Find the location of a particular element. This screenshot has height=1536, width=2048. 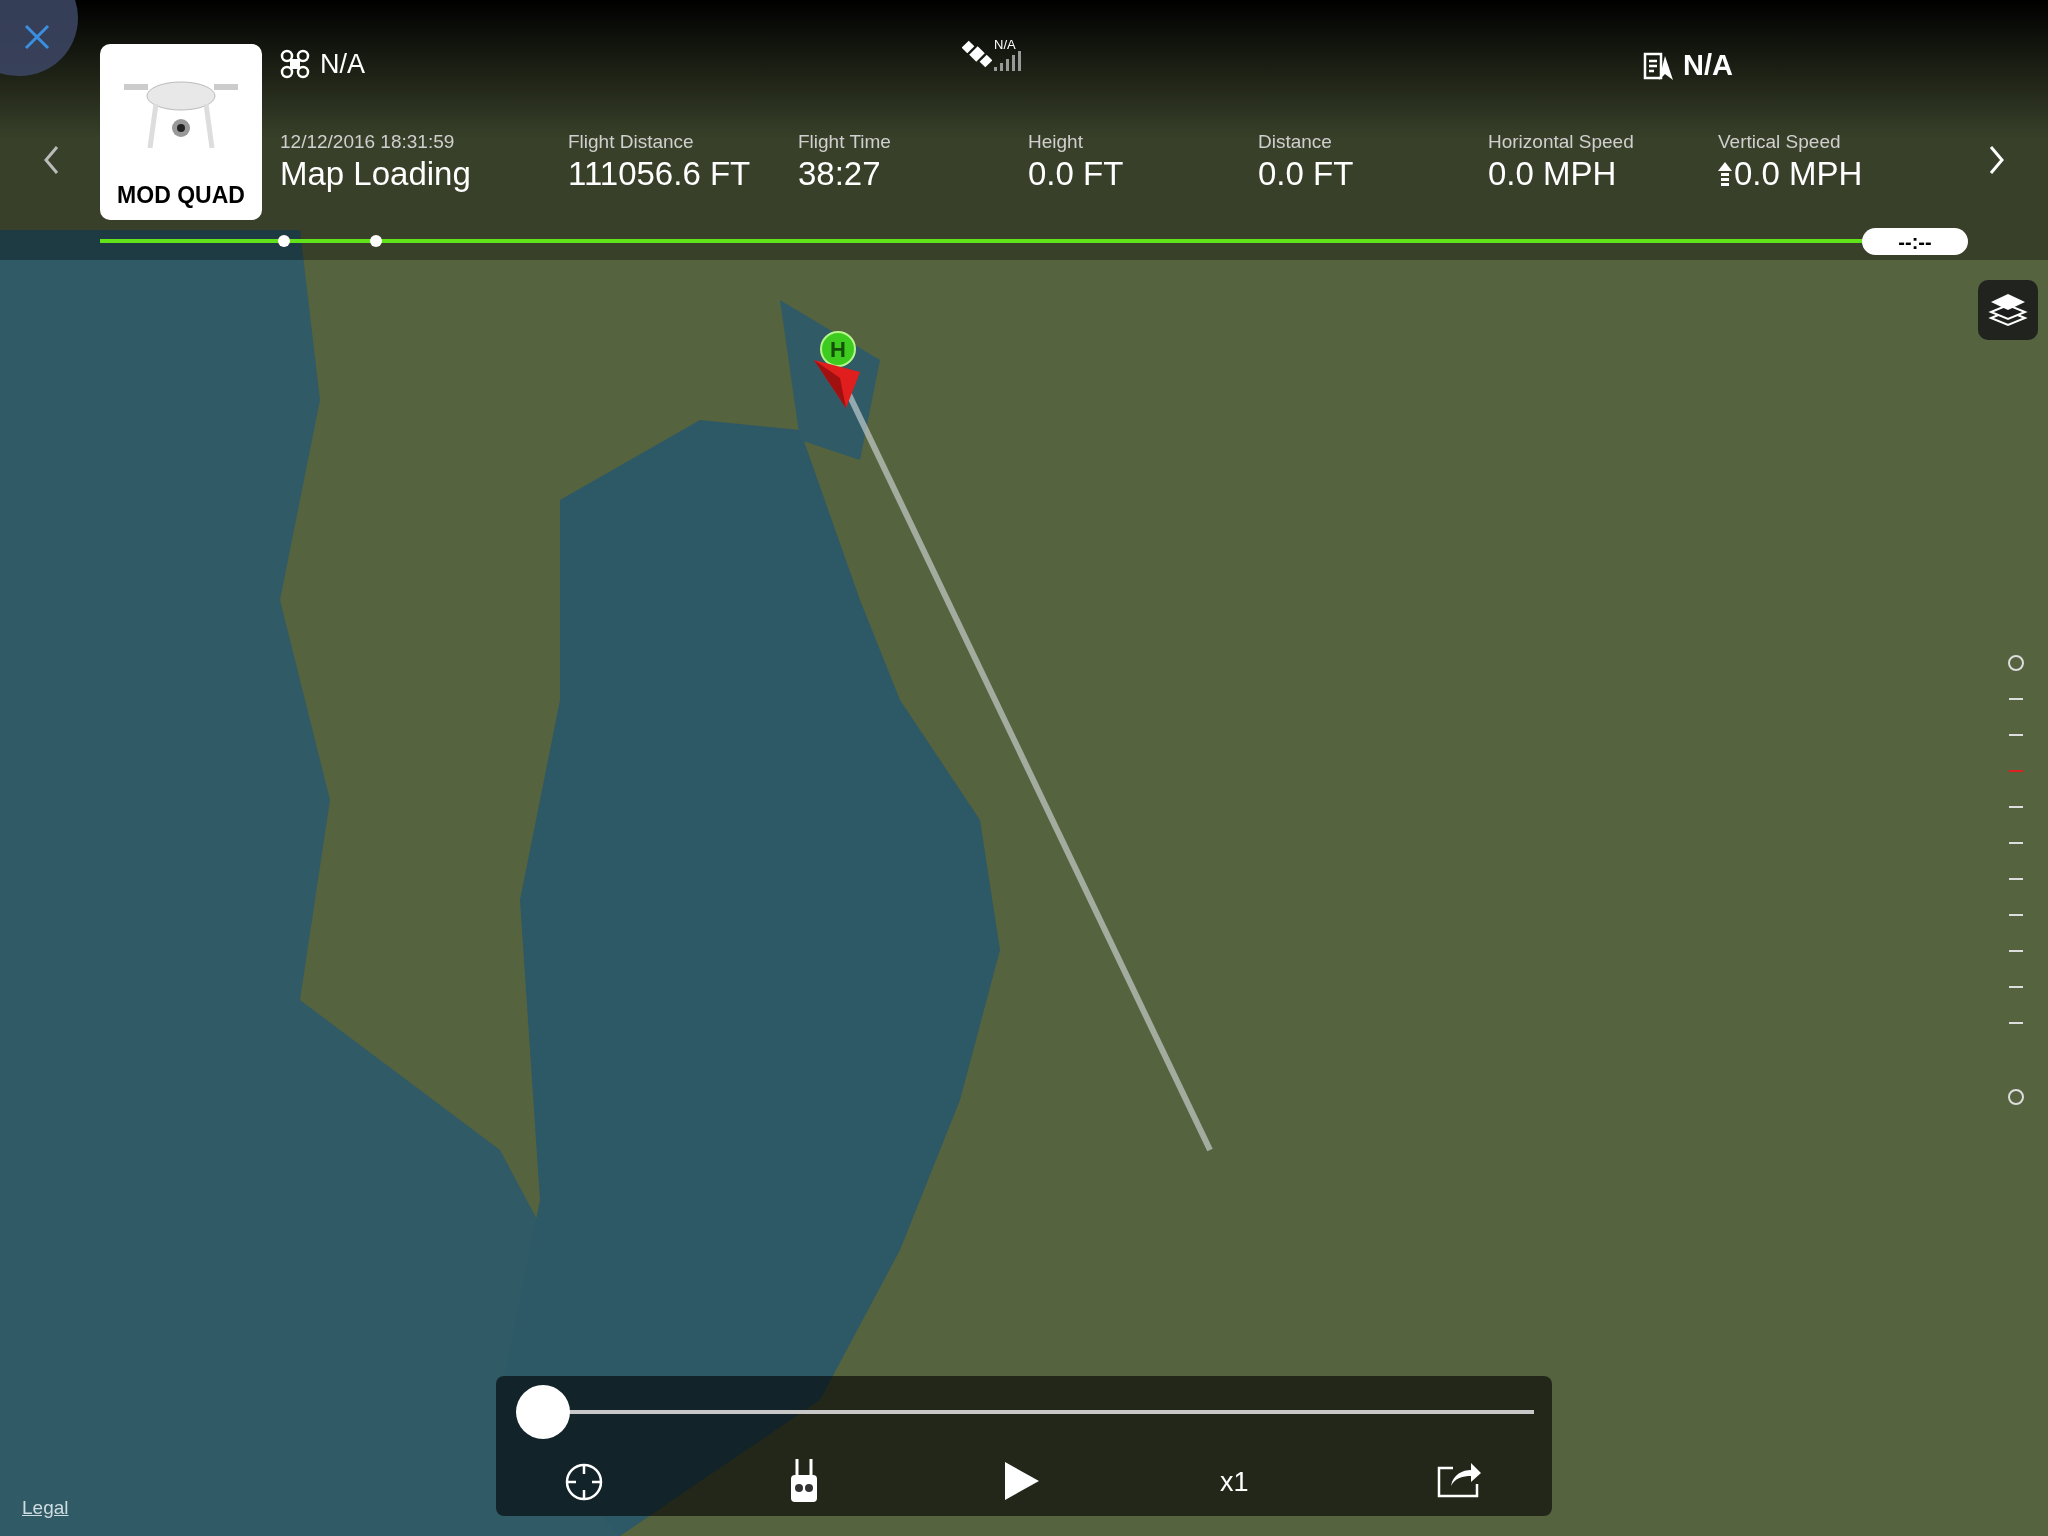

map-layers-button is located at coordinates (2008, 310).